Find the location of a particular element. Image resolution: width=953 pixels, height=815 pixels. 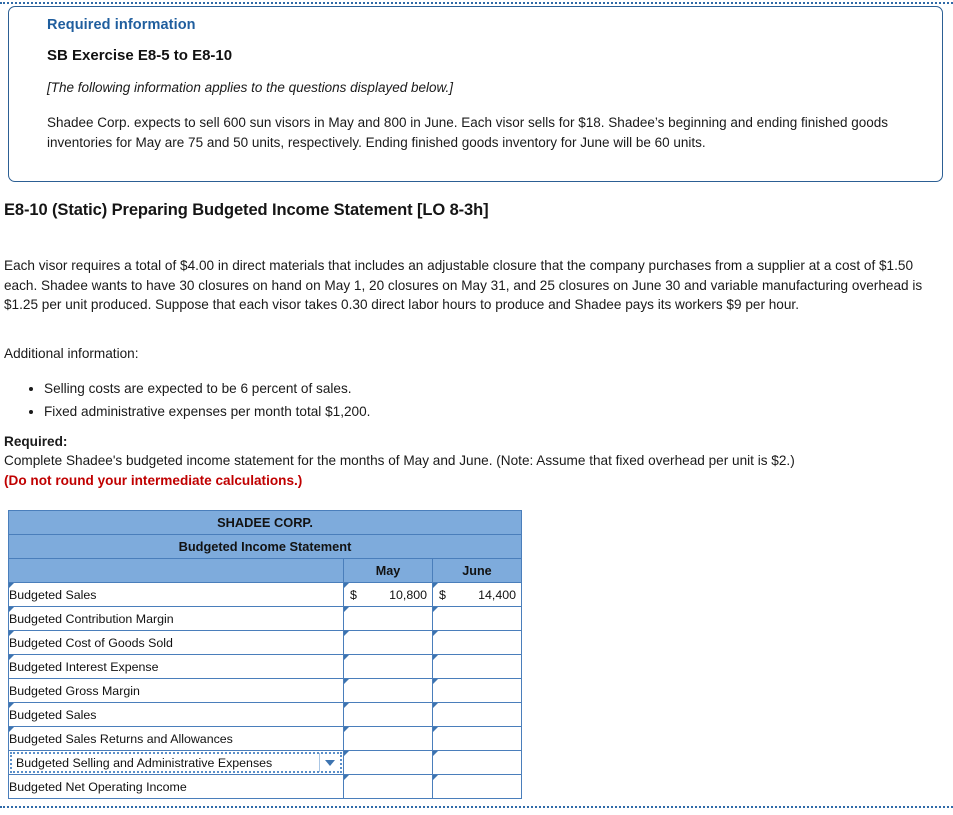

table-subtitle-row: Budgeted Income Statement is located at coordinates (265, 546).